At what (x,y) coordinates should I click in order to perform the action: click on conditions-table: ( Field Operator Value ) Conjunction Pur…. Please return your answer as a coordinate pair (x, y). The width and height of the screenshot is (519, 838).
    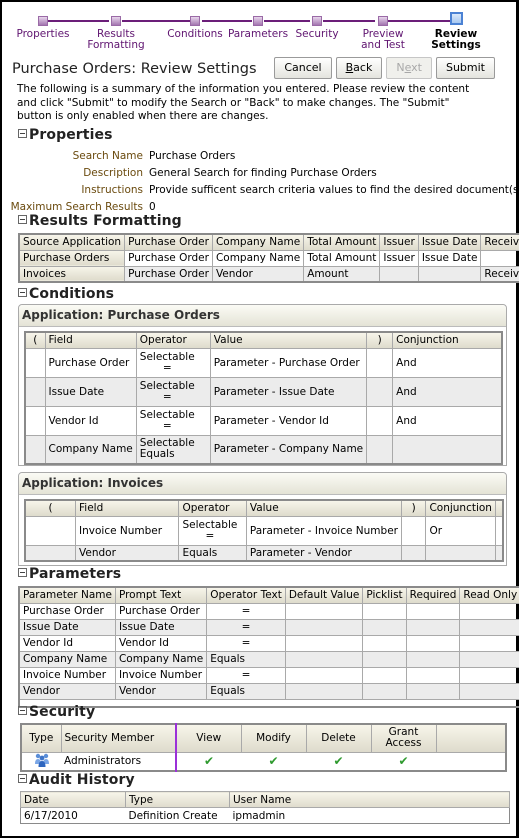
    Looking at the image, I should click on (263, 398).